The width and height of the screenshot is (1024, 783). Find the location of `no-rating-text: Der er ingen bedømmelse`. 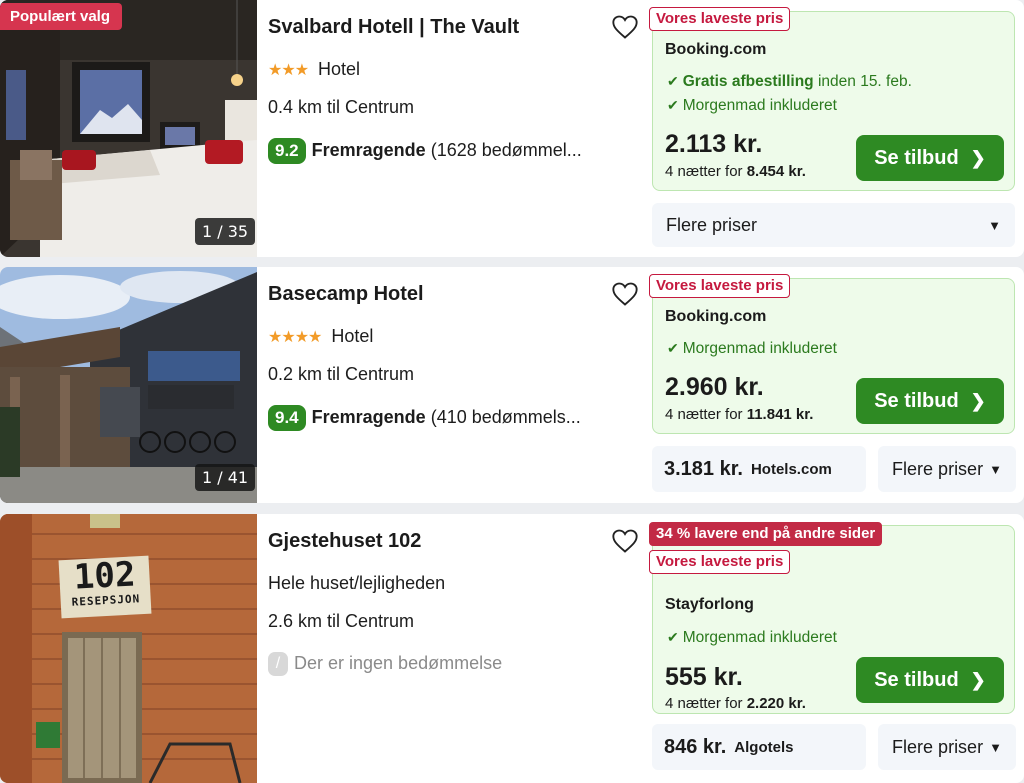

no-rating-text: Der er ingen bedømmelse is located at coordinates (398, 662).